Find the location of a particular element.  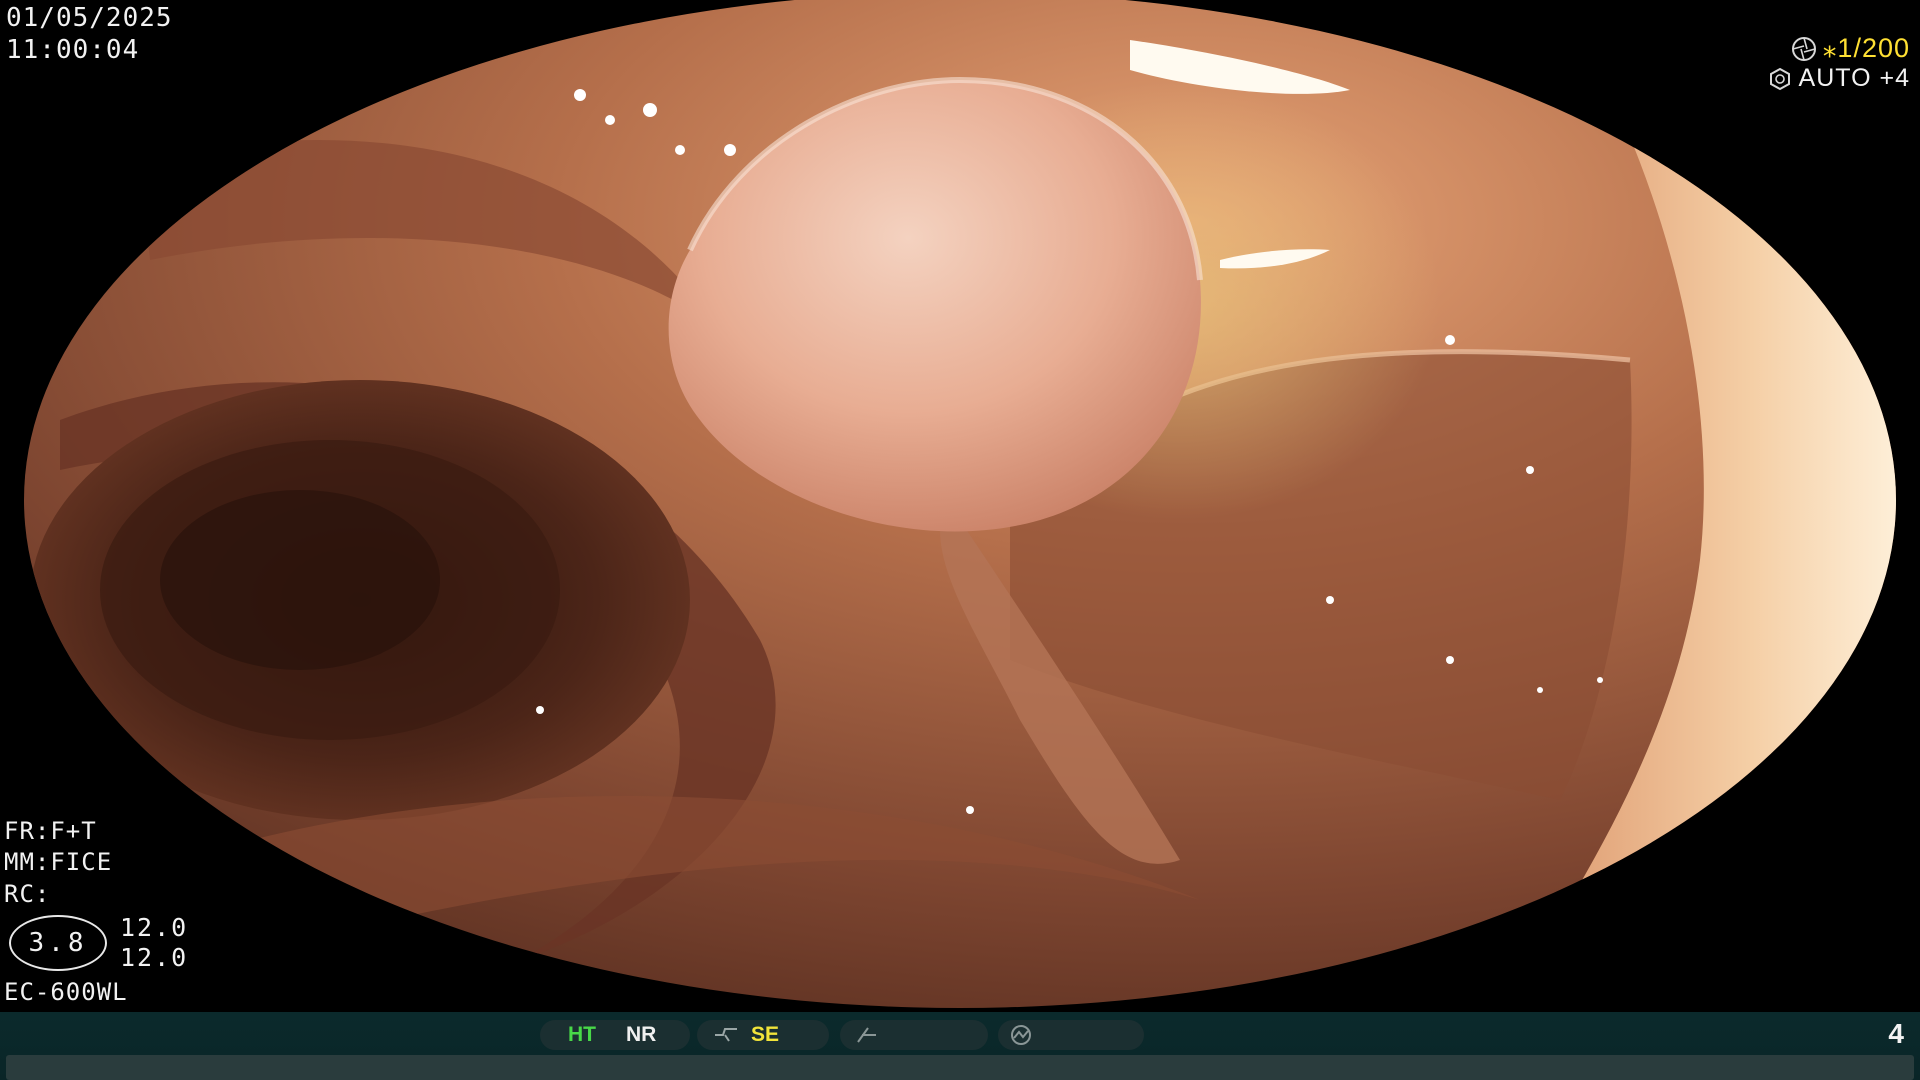

ht-indicator: HT is located at coordinates (582, 1034).